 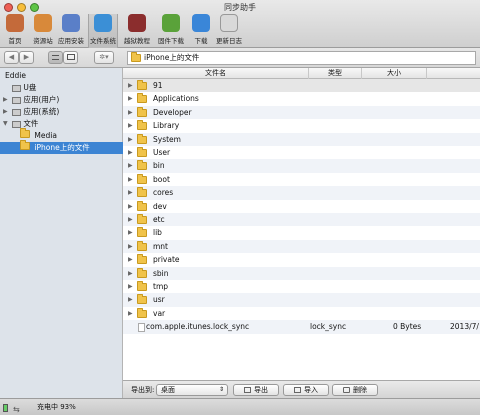 I want to click on list-item: ▶ 91, so click(x=301, y=86).